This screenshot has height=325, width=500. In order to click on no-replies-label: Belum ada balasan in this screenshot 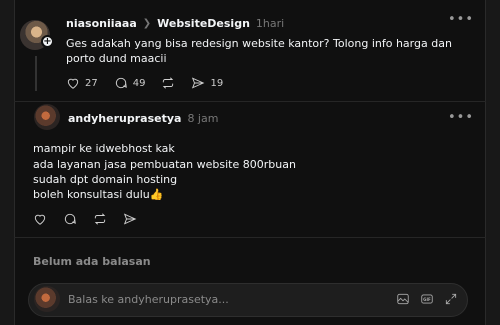, I will do `click(92, 261)`.